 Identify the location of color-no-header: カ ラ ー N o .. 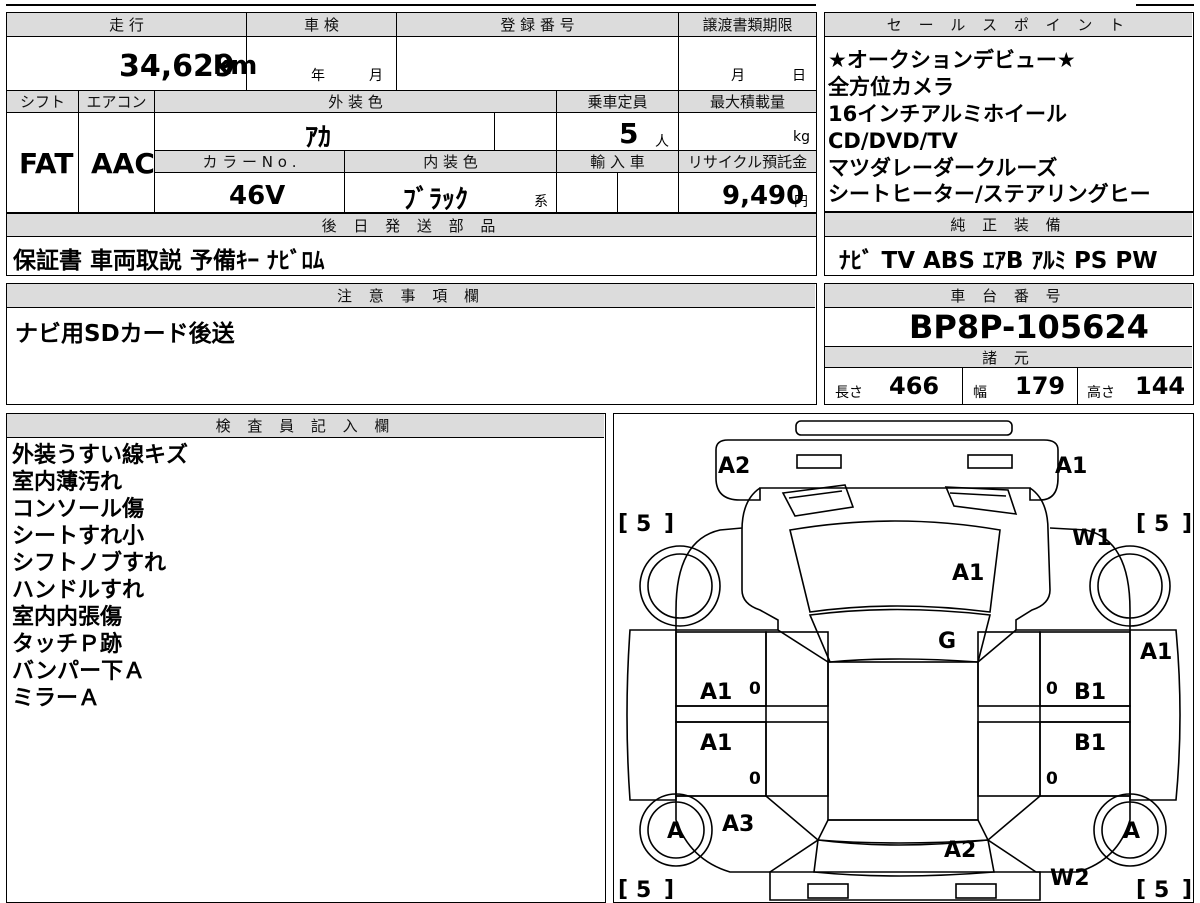
(250, 162).